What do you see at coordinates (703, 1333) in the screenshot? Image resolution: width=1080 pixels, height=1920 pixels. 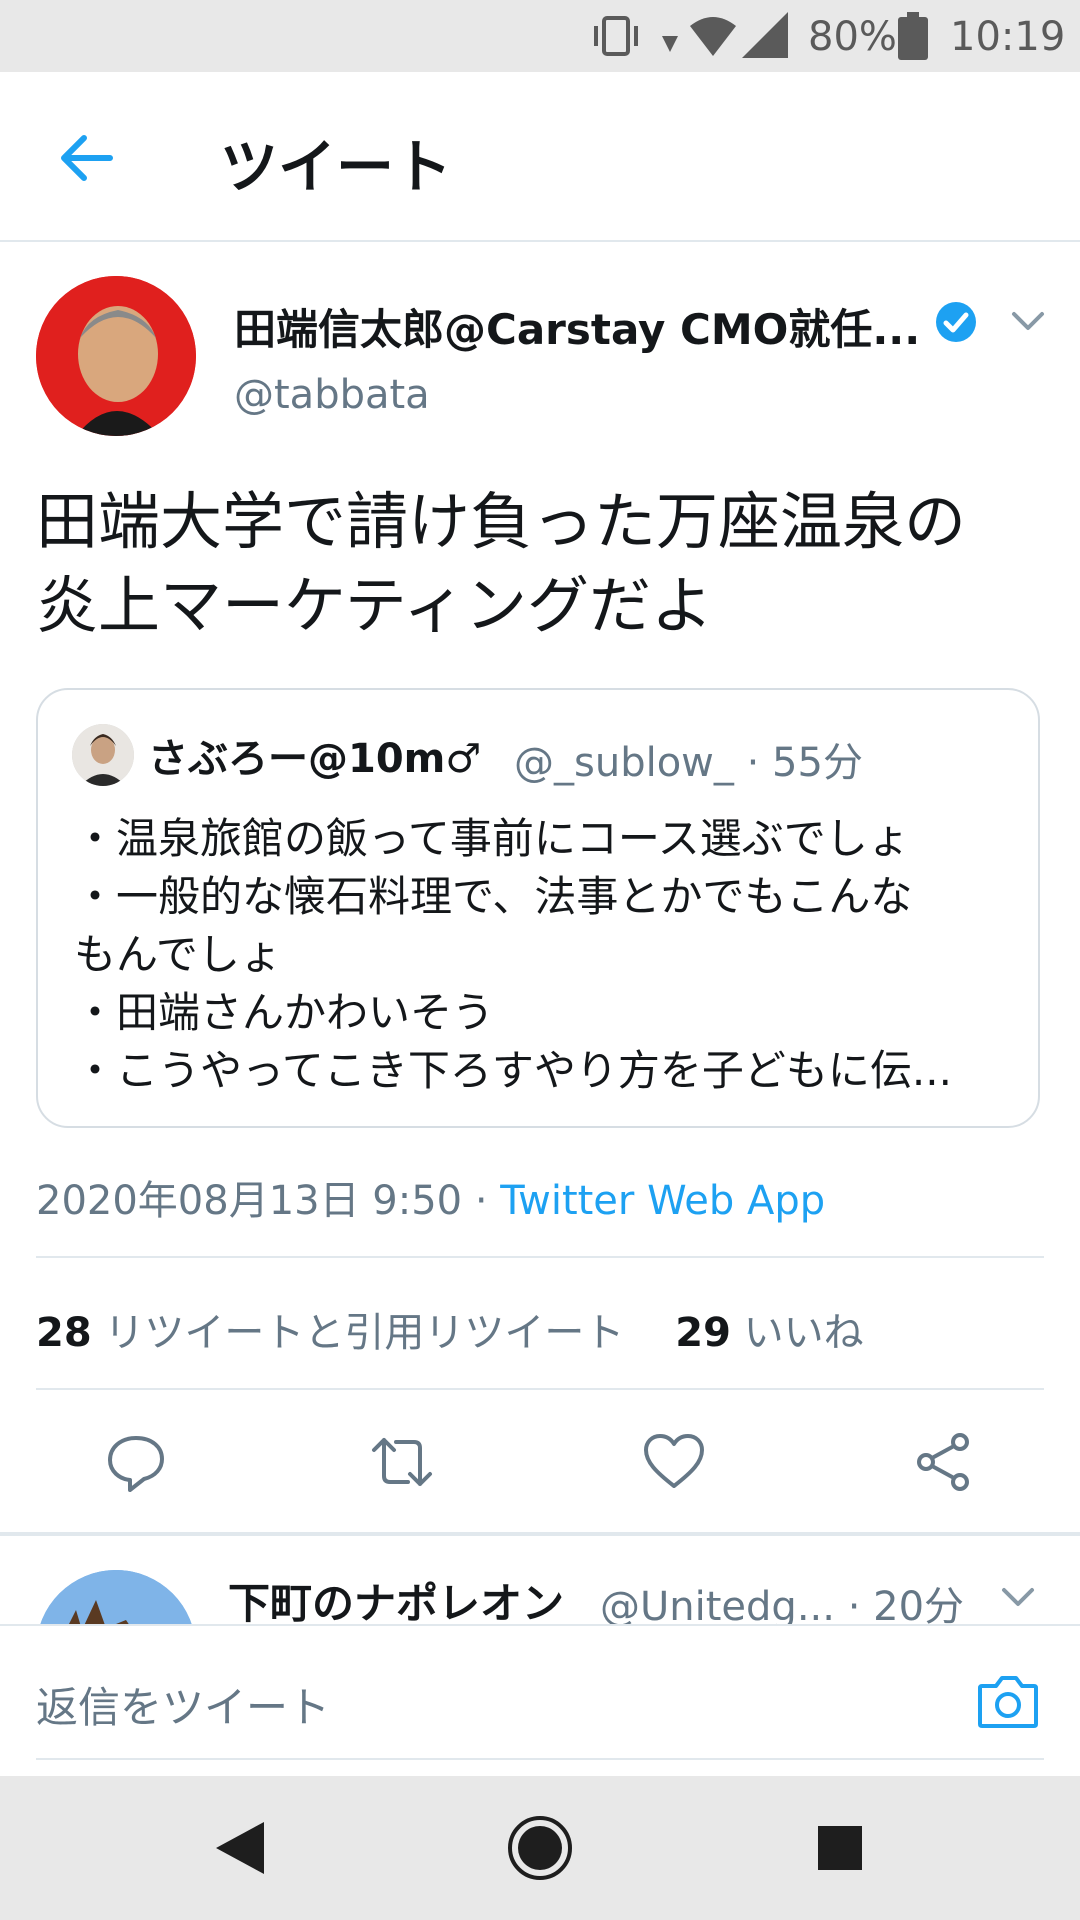 I see `like-count: 29` at bounding box center [703, 1333].